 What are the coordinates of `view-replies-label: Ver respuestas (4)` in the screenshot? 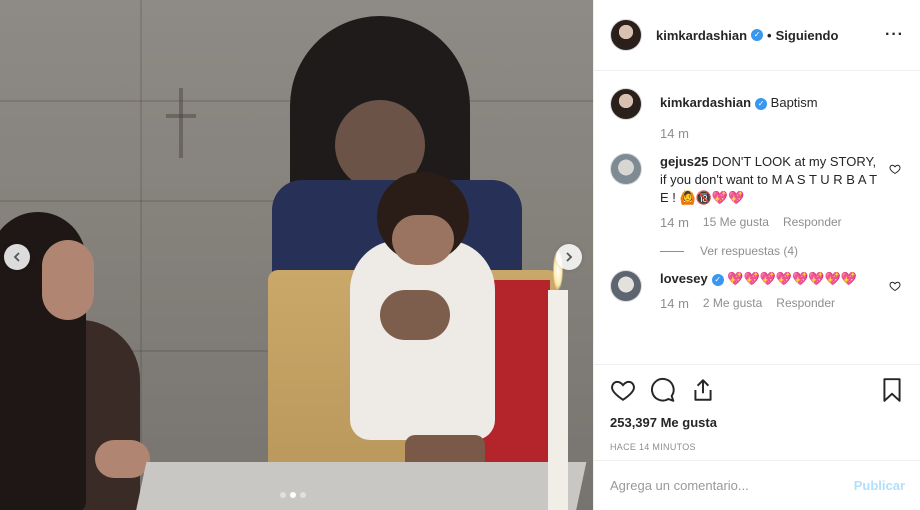 It's located at (749, 251).